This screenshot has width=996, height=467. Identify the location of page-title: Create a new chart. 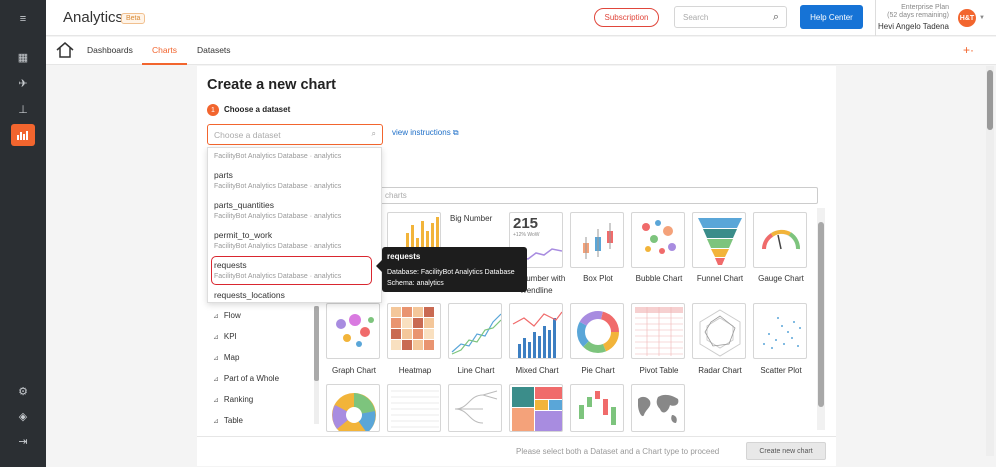
(271, 85).